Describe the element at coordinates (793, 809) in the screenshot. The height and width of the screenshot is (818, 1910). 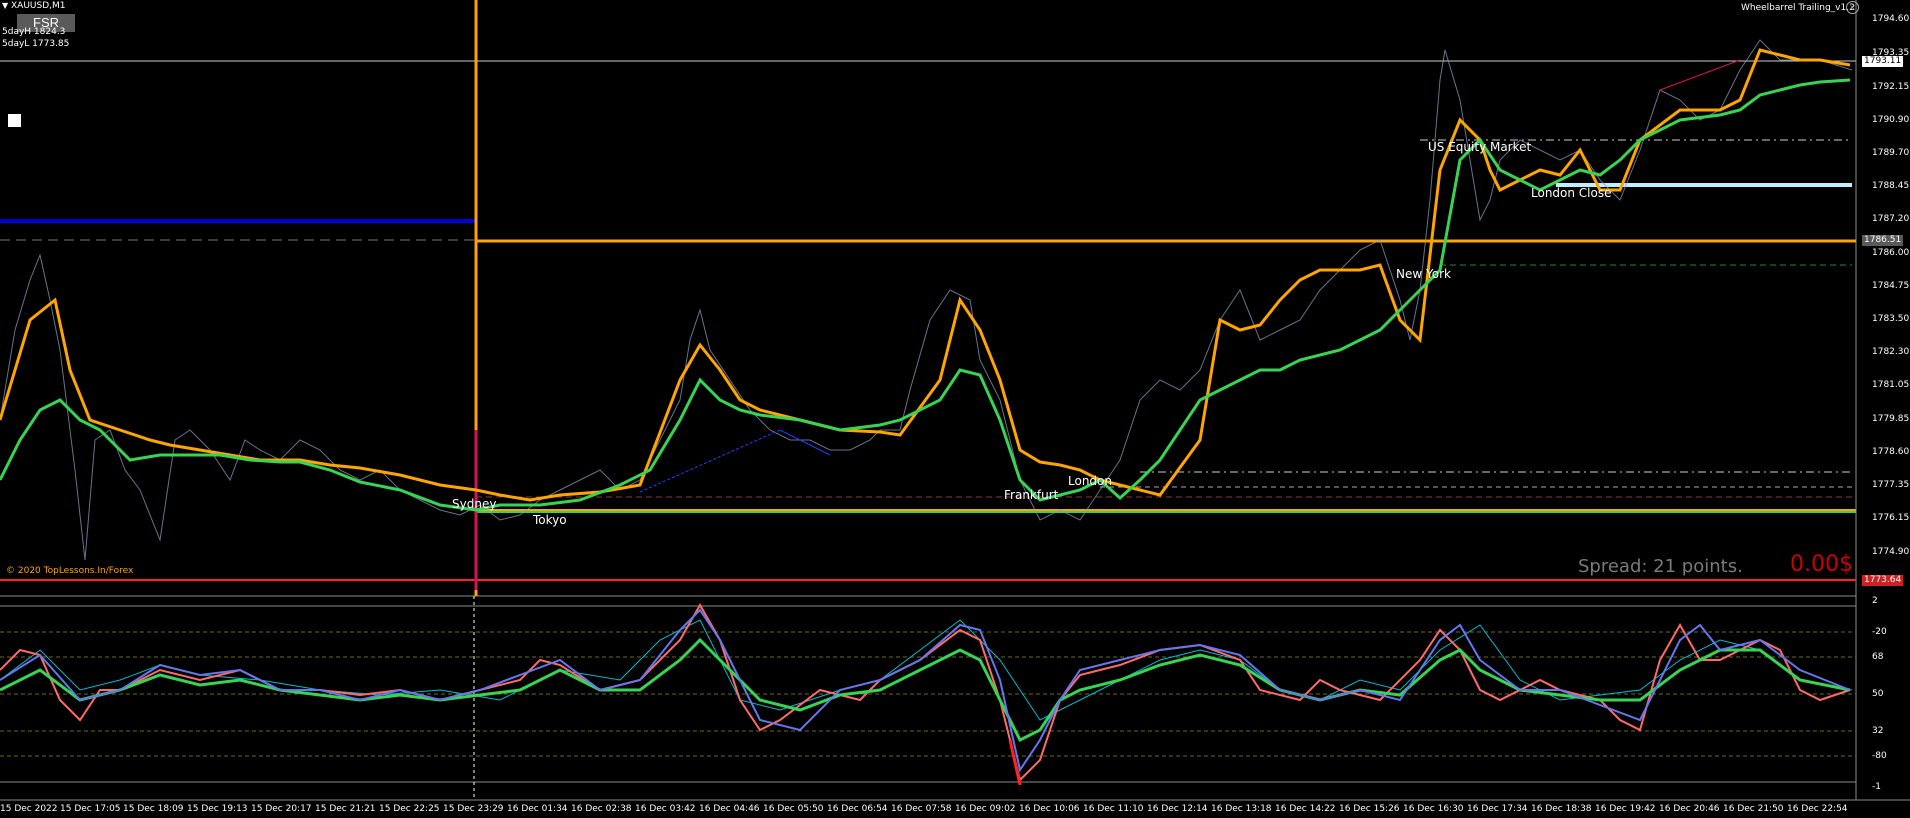
I see `time-tick: 16 Dec 05:50` at that location.